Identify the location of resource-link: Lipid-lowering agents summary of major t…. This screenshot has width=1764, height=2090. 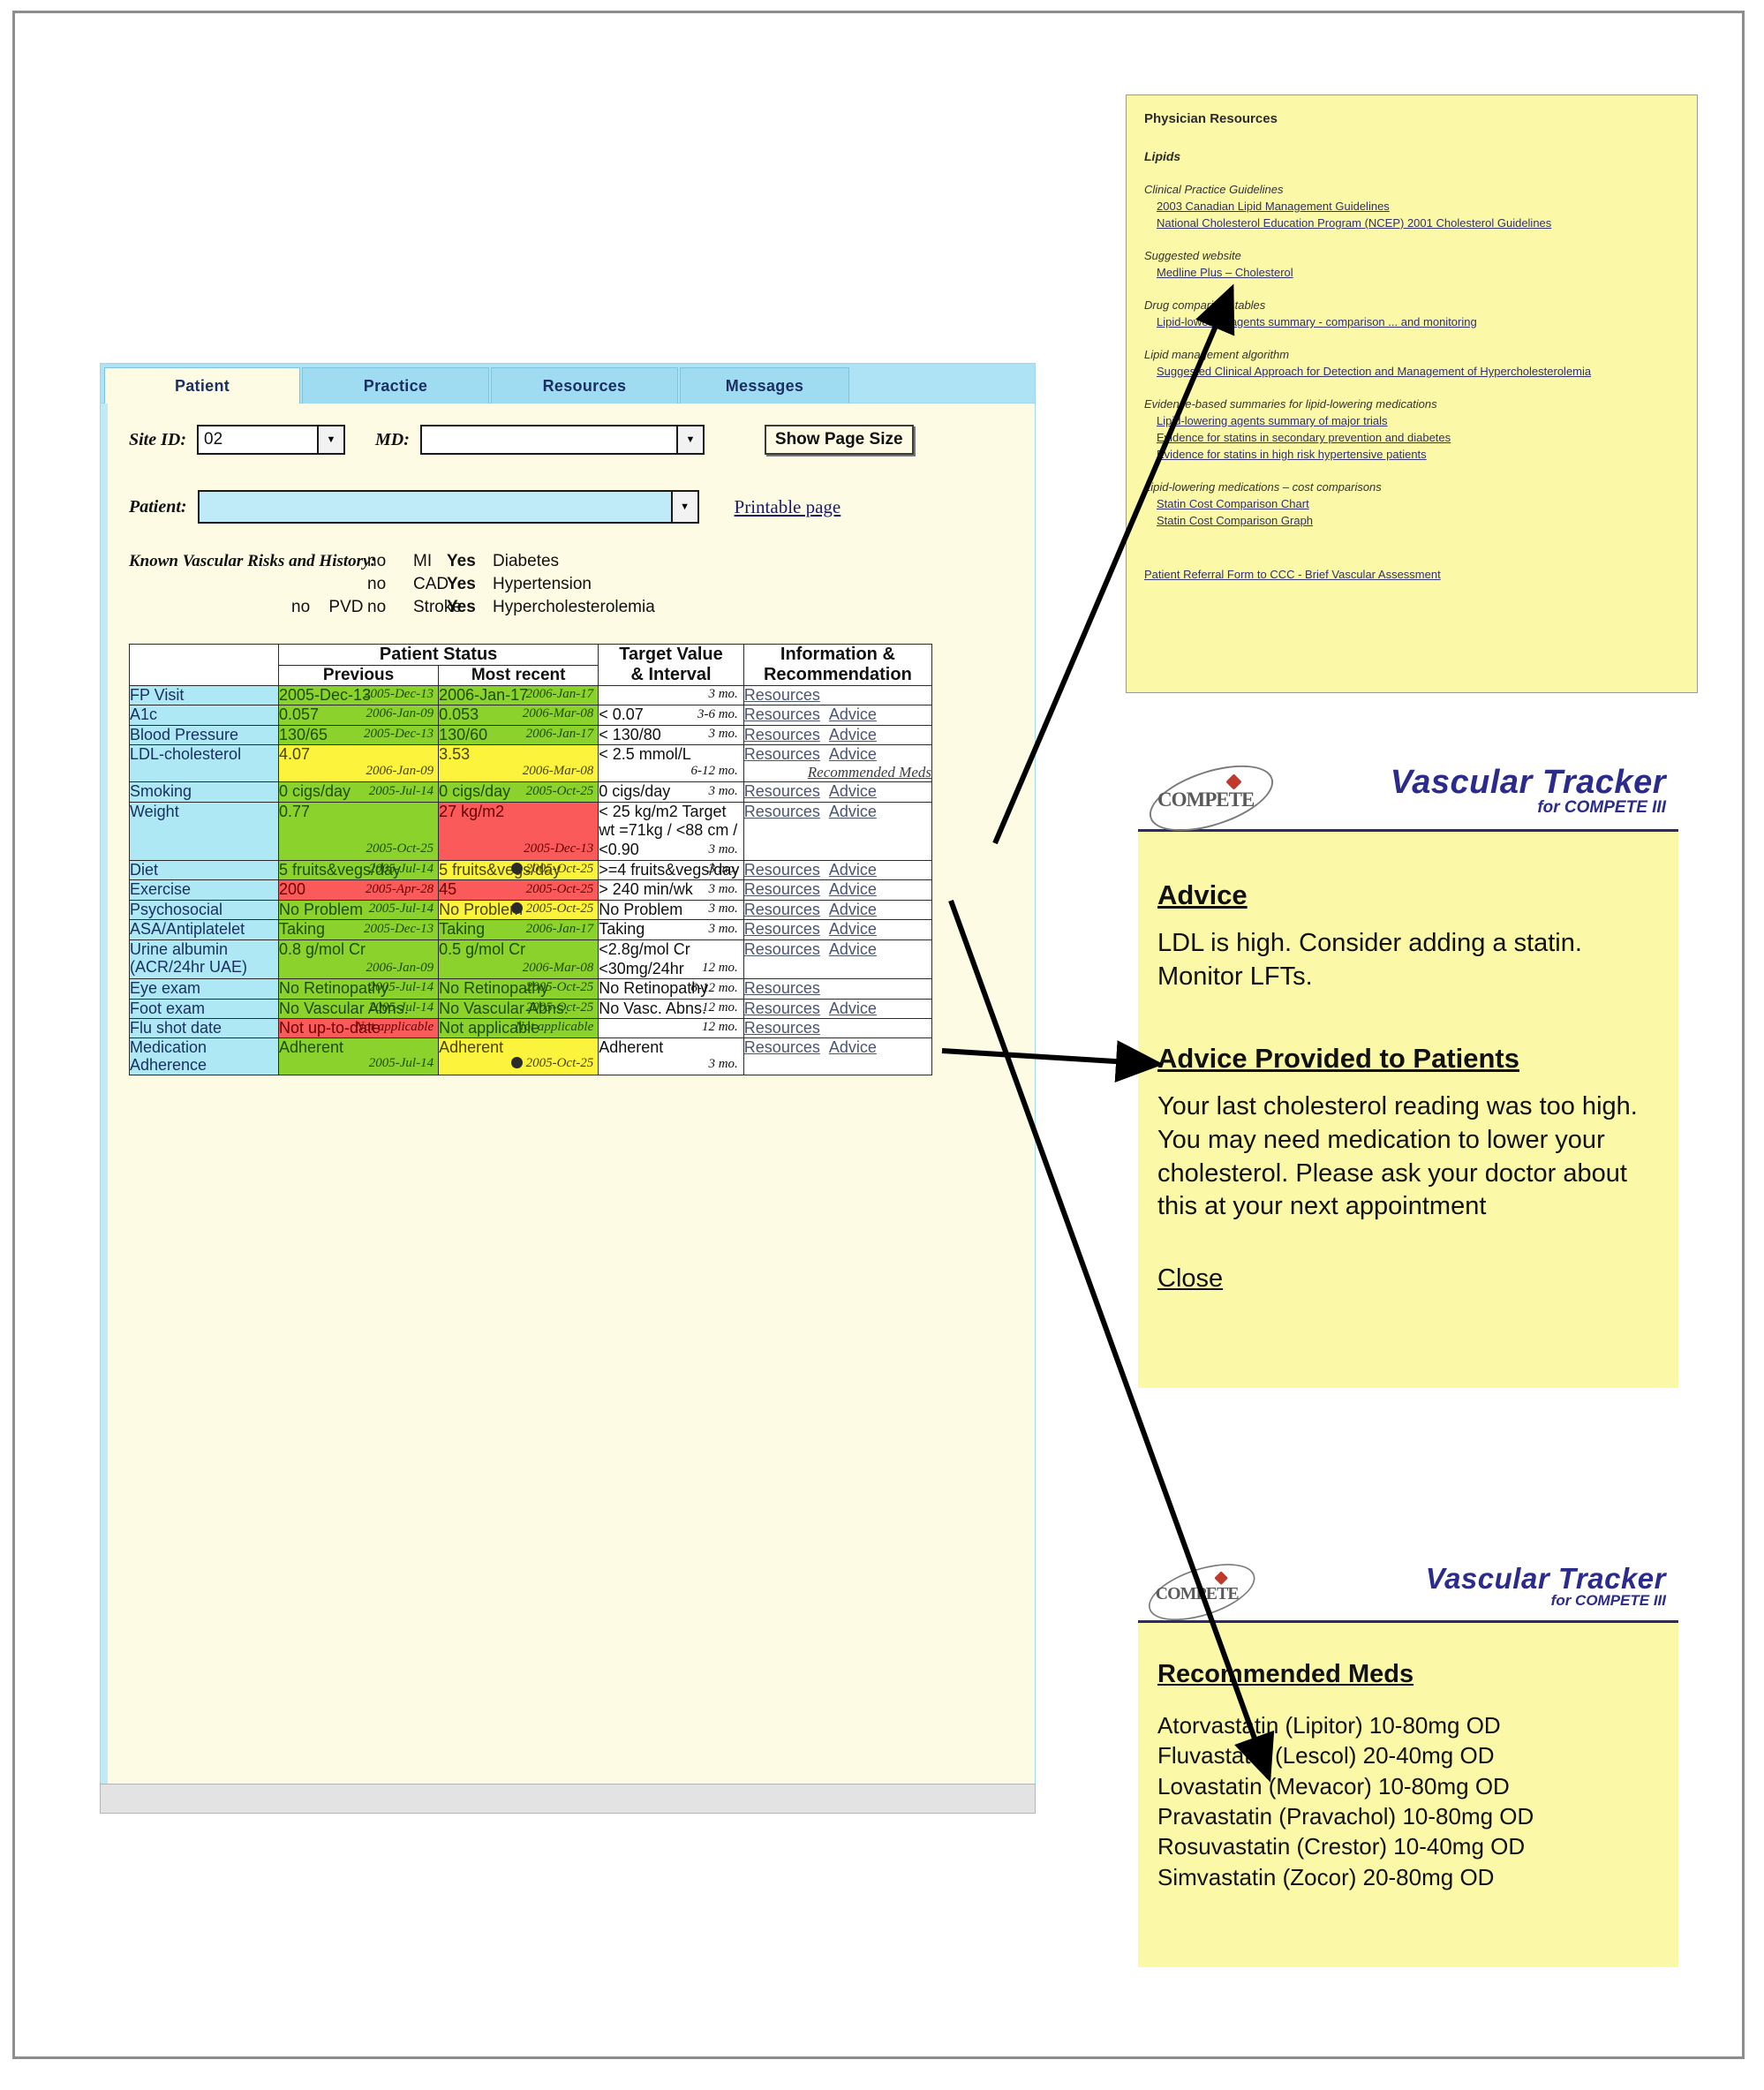
(1418, 420).